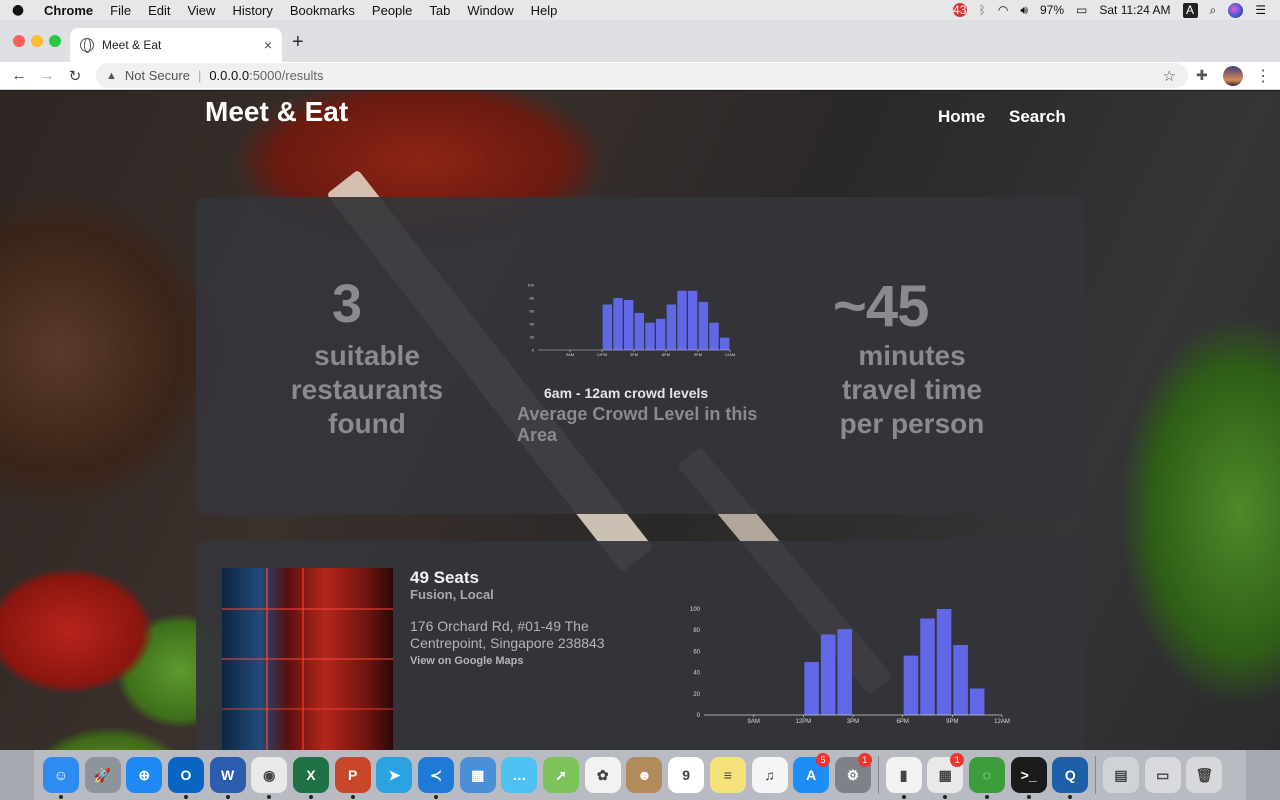  I want to click on dock-item-telegram: ➤, so click(395, 775).